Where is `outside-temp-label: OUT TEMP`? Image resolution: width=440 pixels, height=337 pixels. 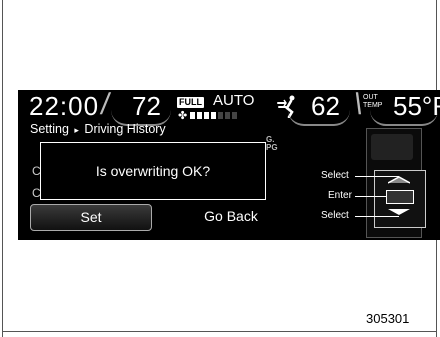
outside-temp-label: OUT TEMP is located at coordinates (372, 102).